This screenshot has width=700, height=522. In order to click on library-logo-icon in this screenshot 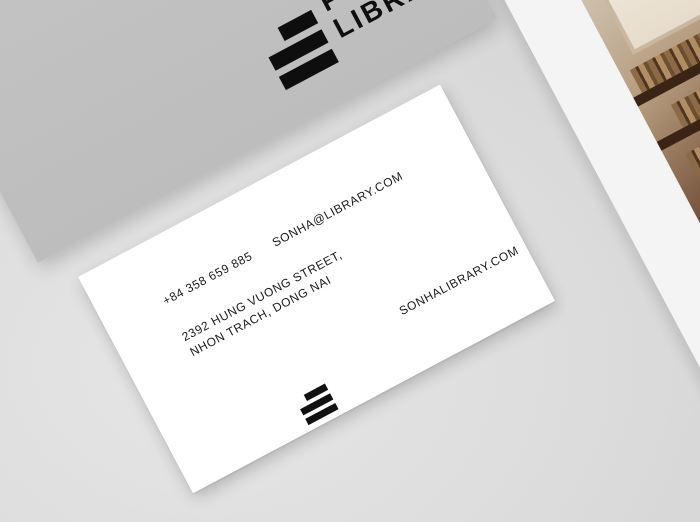, I will do `click(320, 405)`.